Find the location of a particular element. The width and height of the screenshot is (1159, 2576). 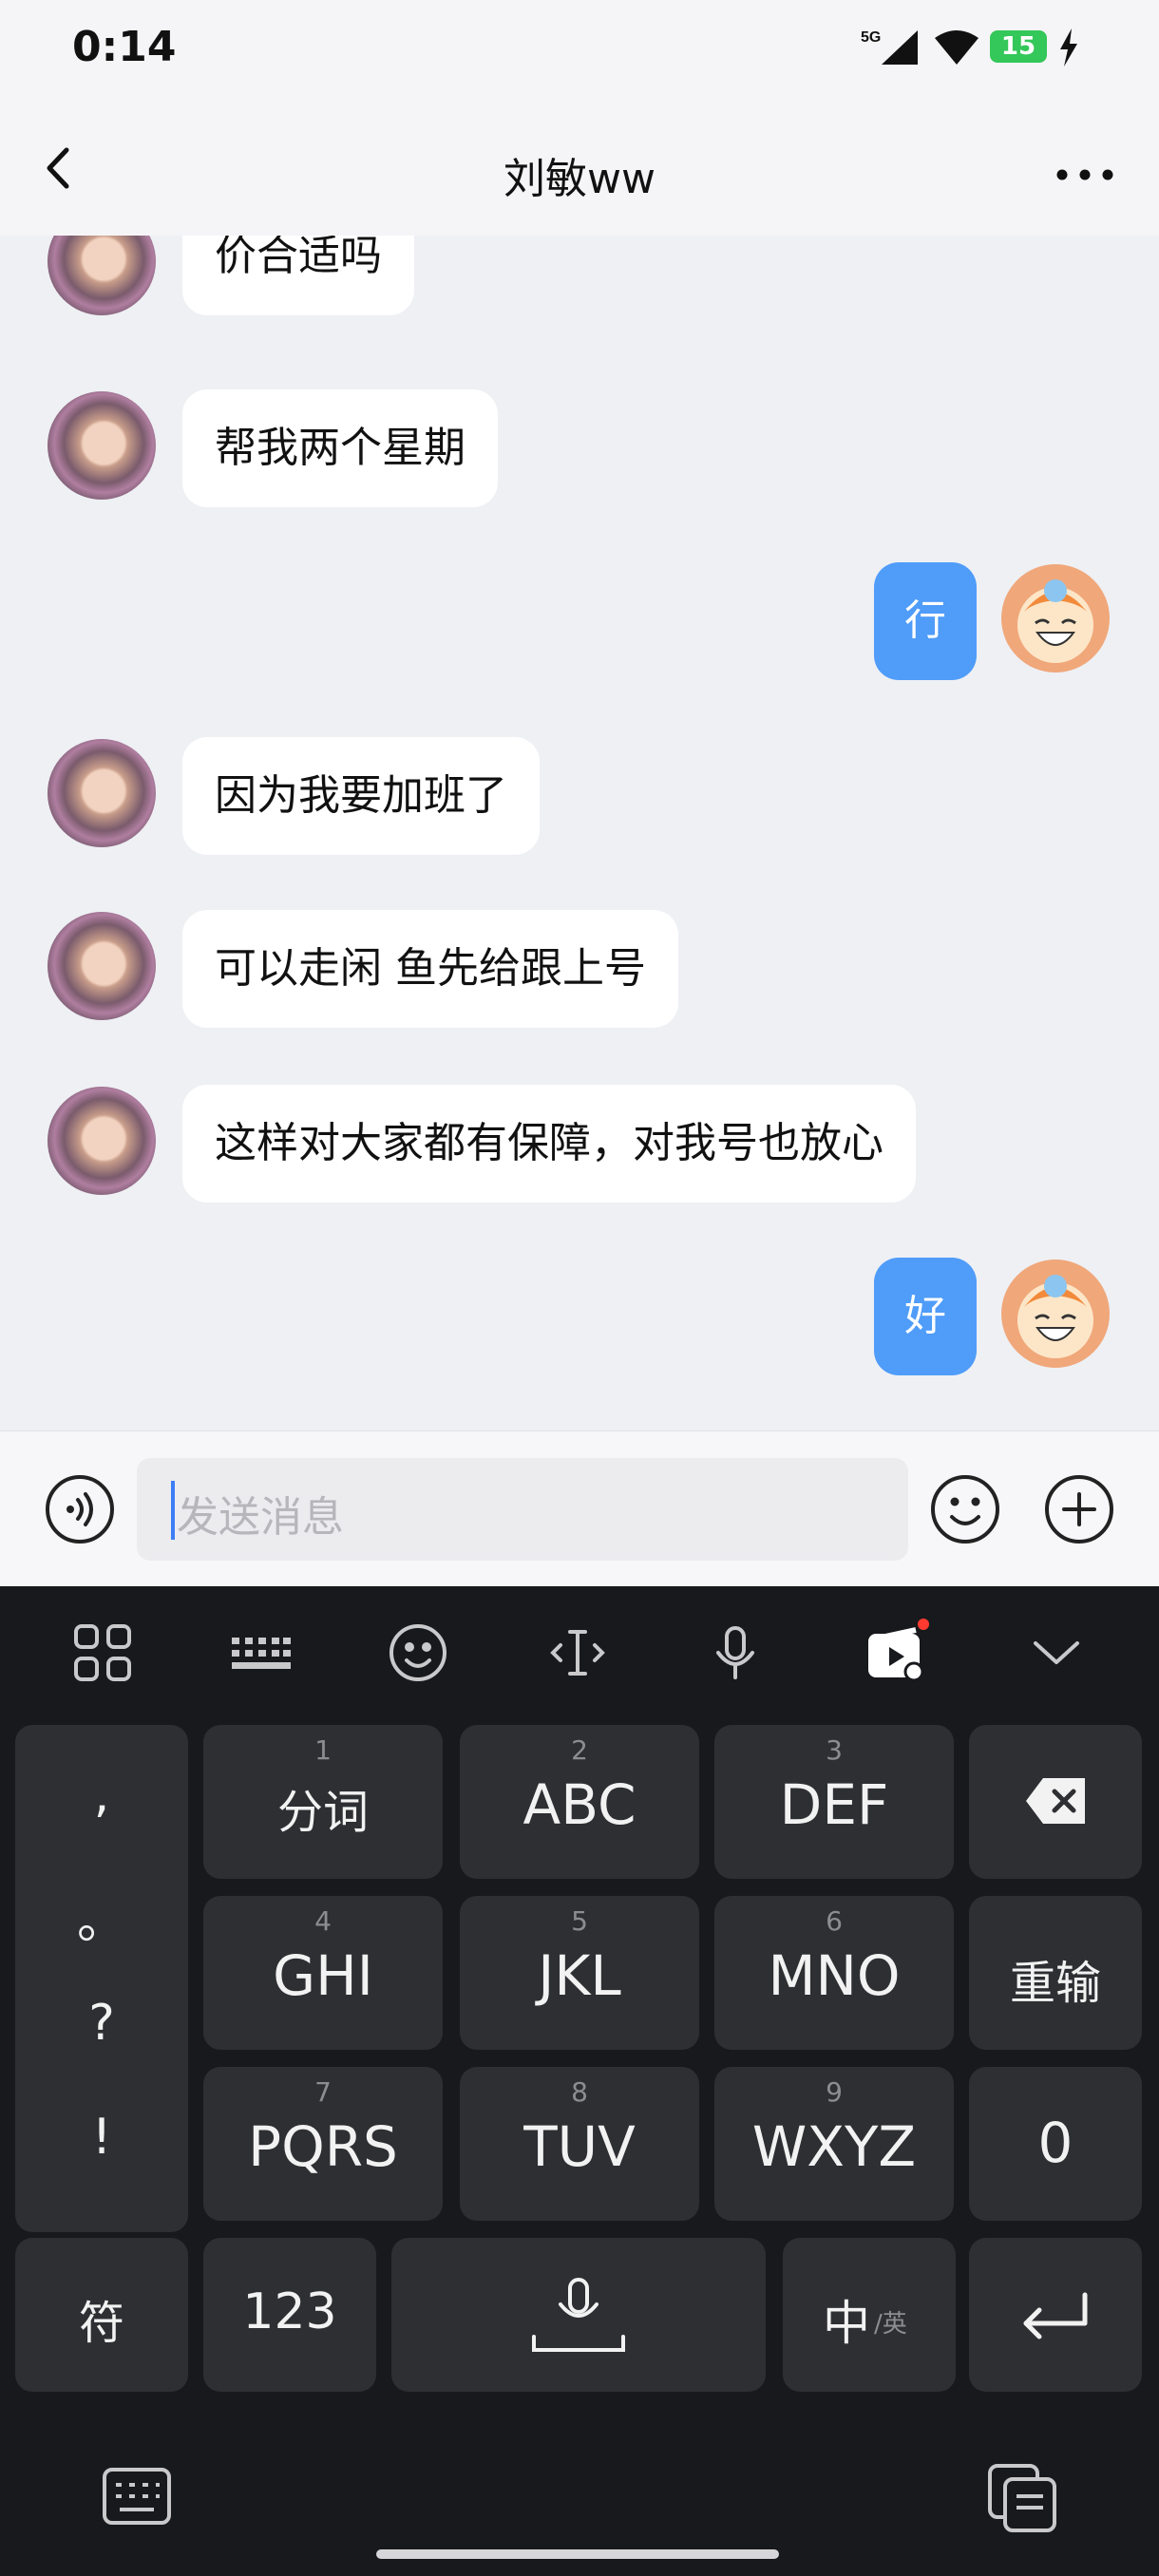

enter-key is located at coordinates (1055, 2315).